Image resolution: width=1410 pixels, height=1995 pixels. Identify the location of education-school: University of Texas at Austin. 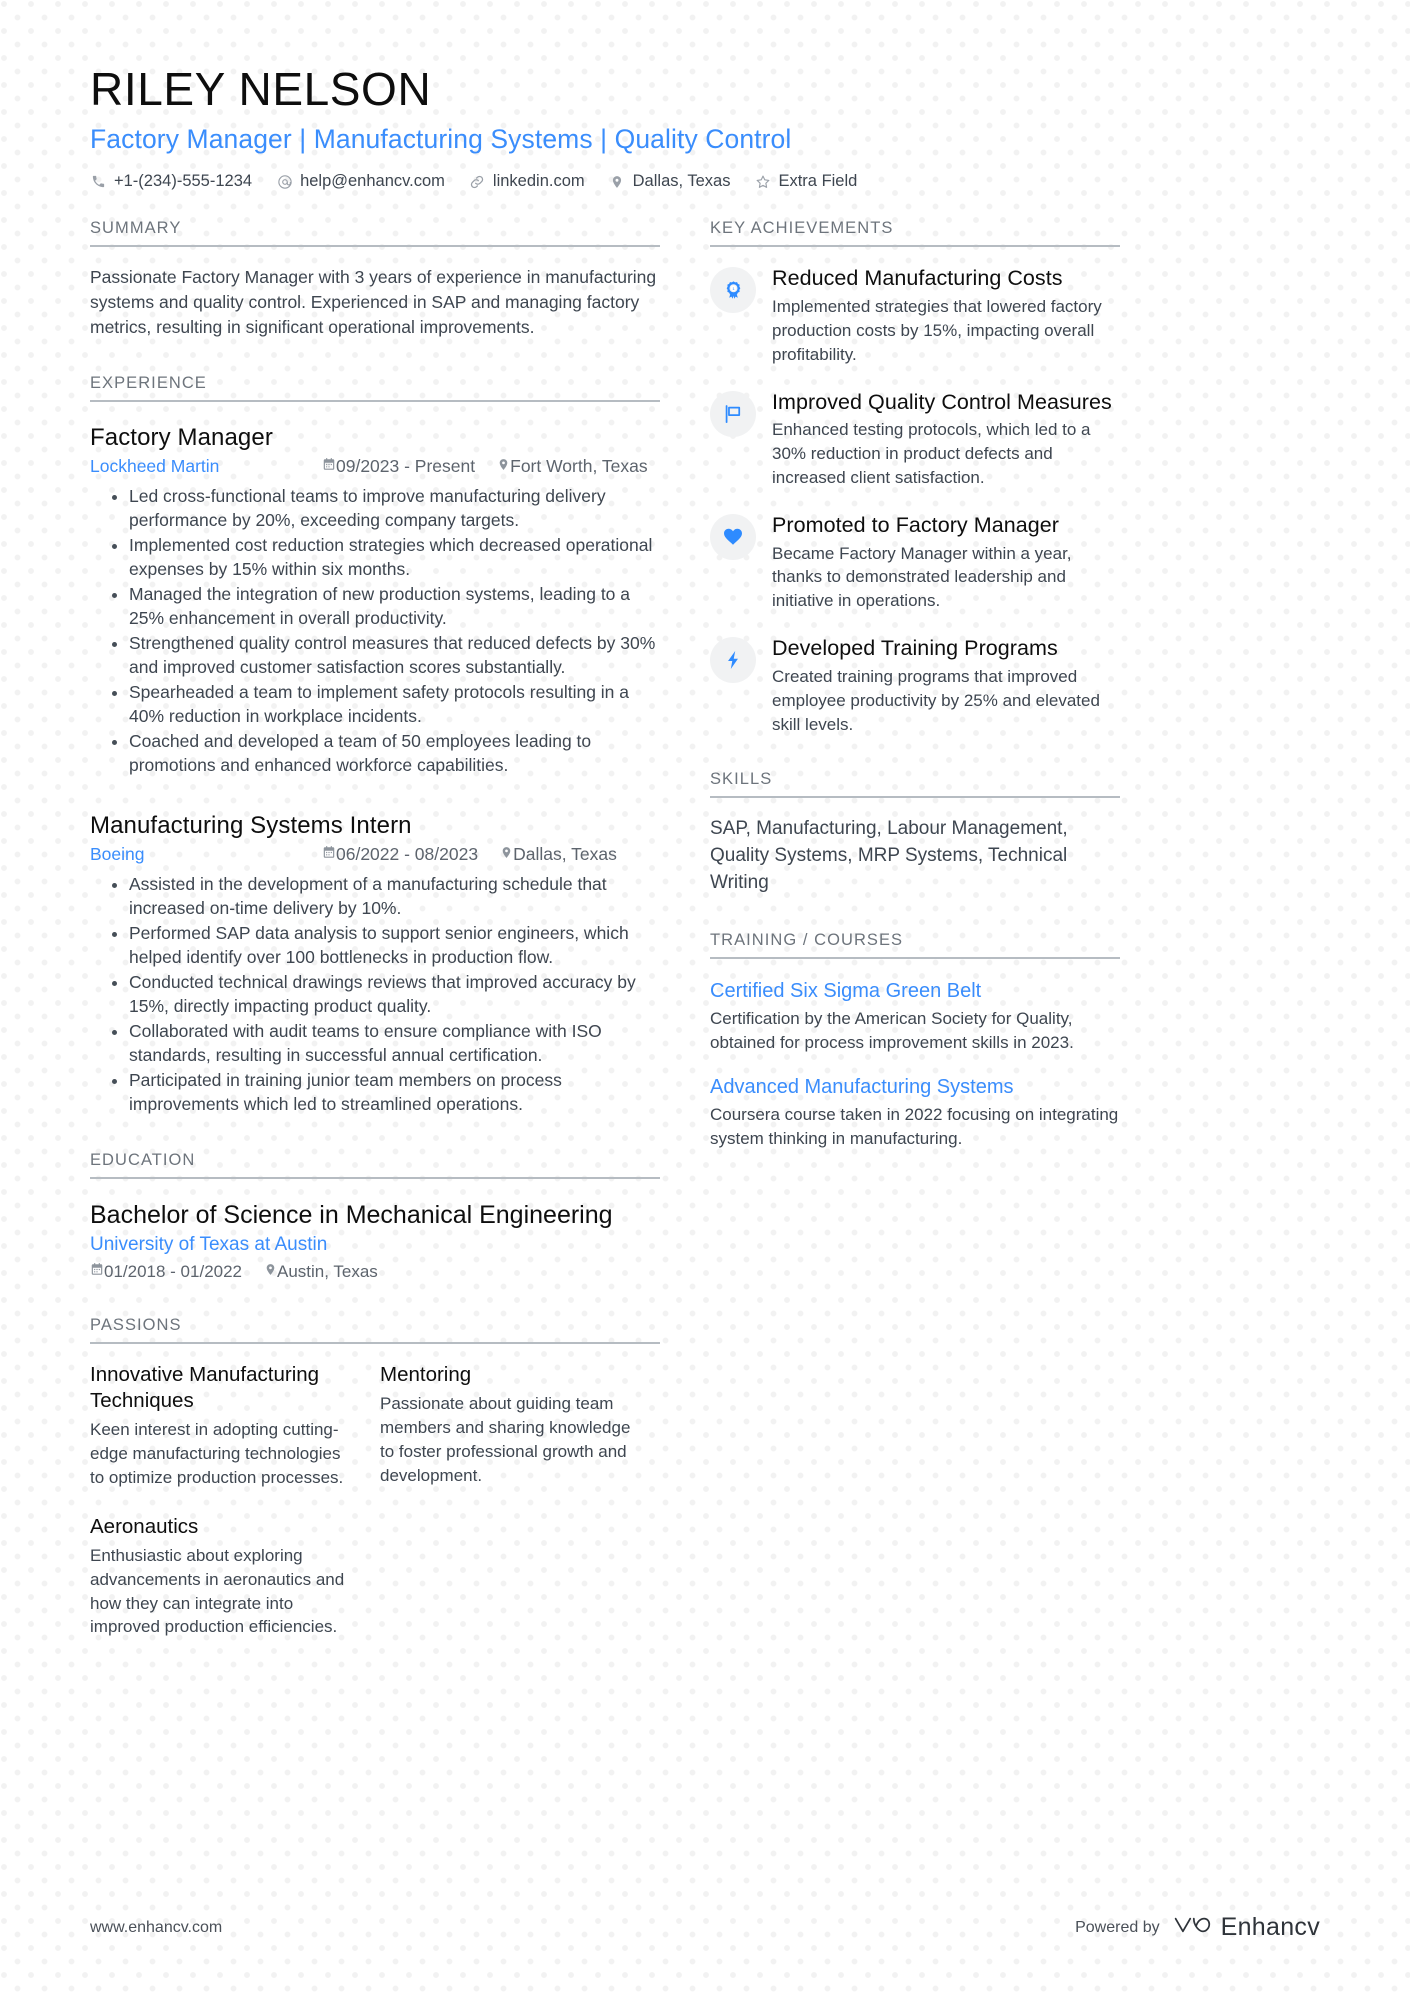
(375, 1245).